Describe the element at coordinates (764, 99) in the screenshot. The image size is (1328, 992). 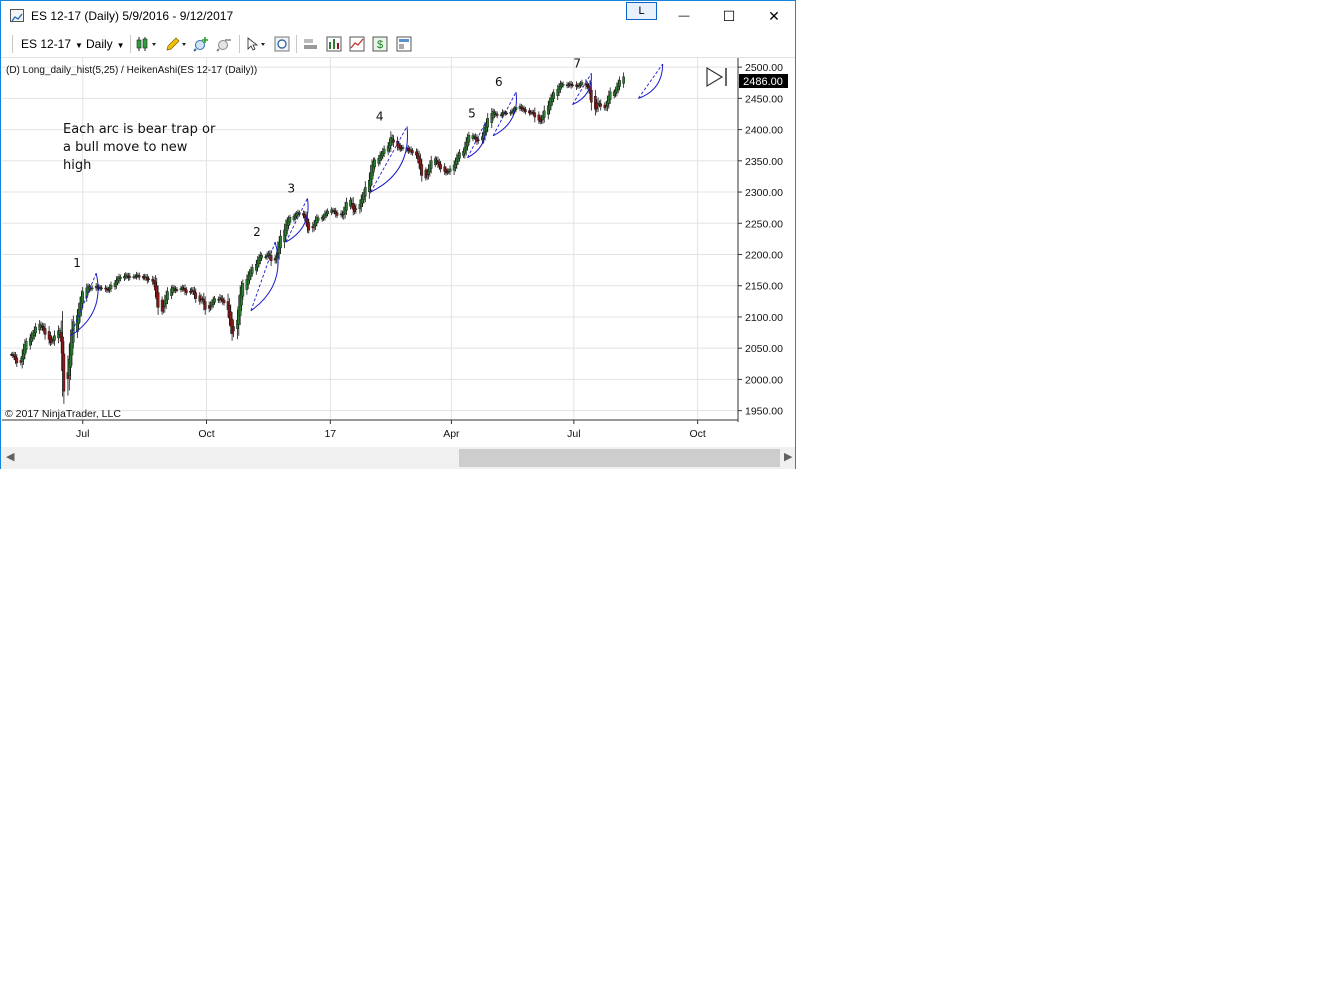
I see `y-tick-label: 2450.00` at that location.